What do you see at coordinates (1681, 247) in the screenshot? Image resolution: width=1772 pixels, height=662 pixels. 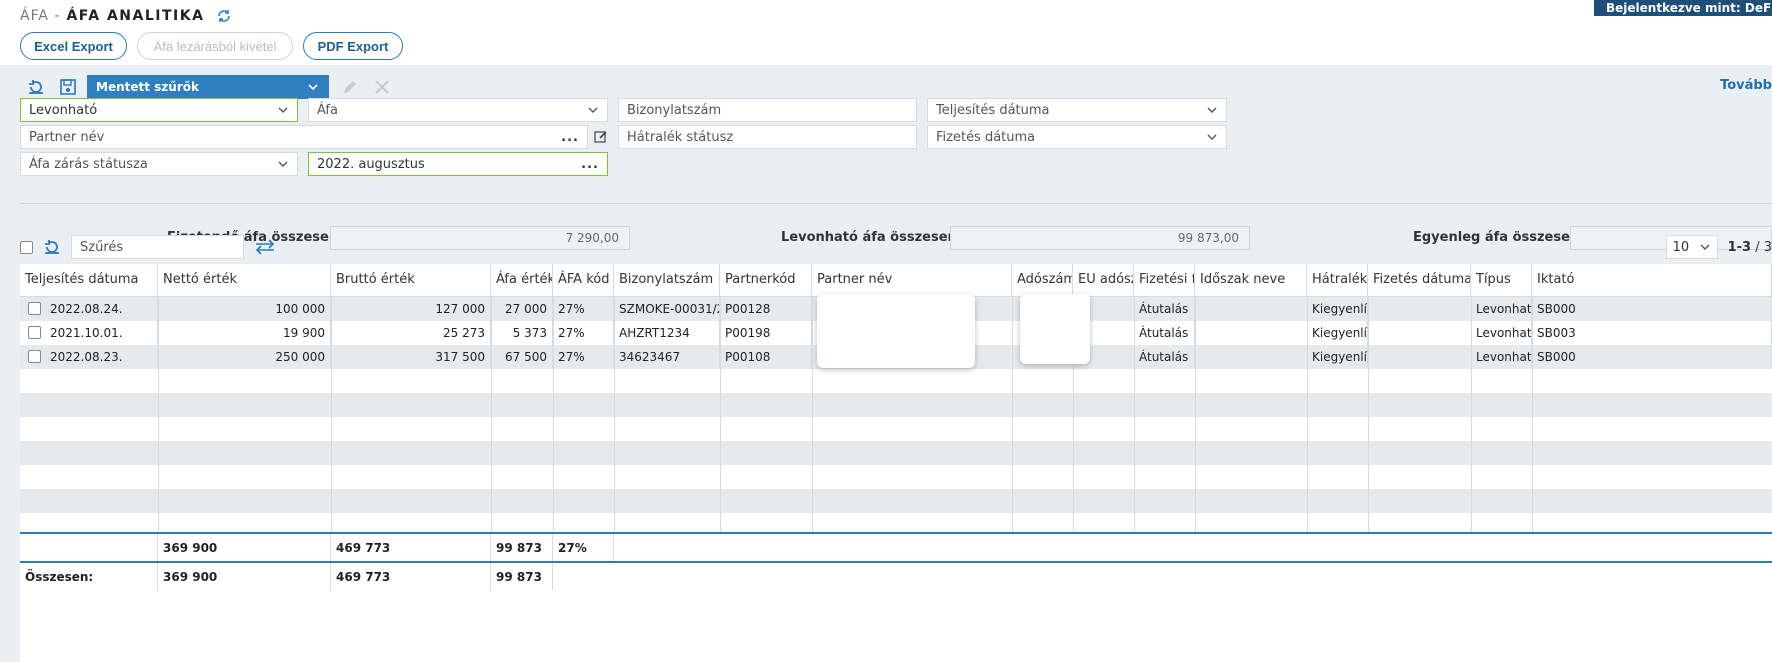 I see `page-size-value: 10` at bounding box center [1681, 247].